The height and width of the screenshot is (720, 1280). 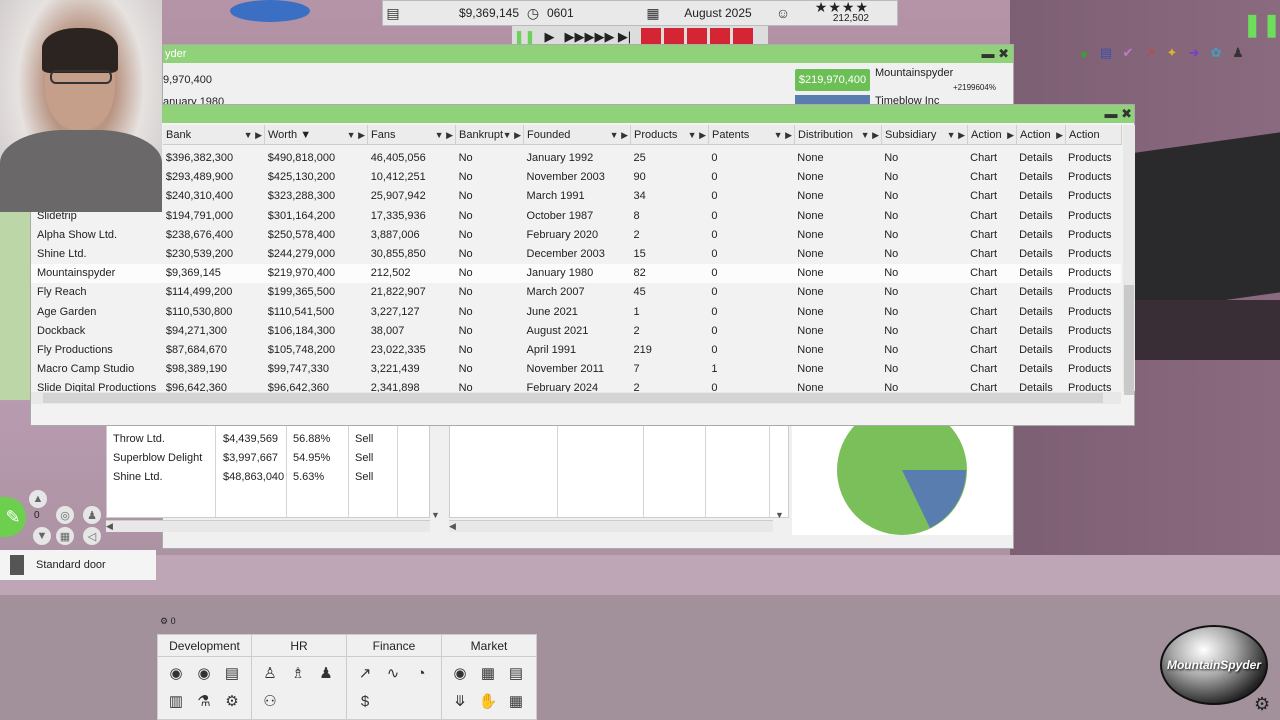 What do you see at coordinates (1084, 53) in the screenshot?
I see `globe-icon: ●` at bounding box center [1084, 53].